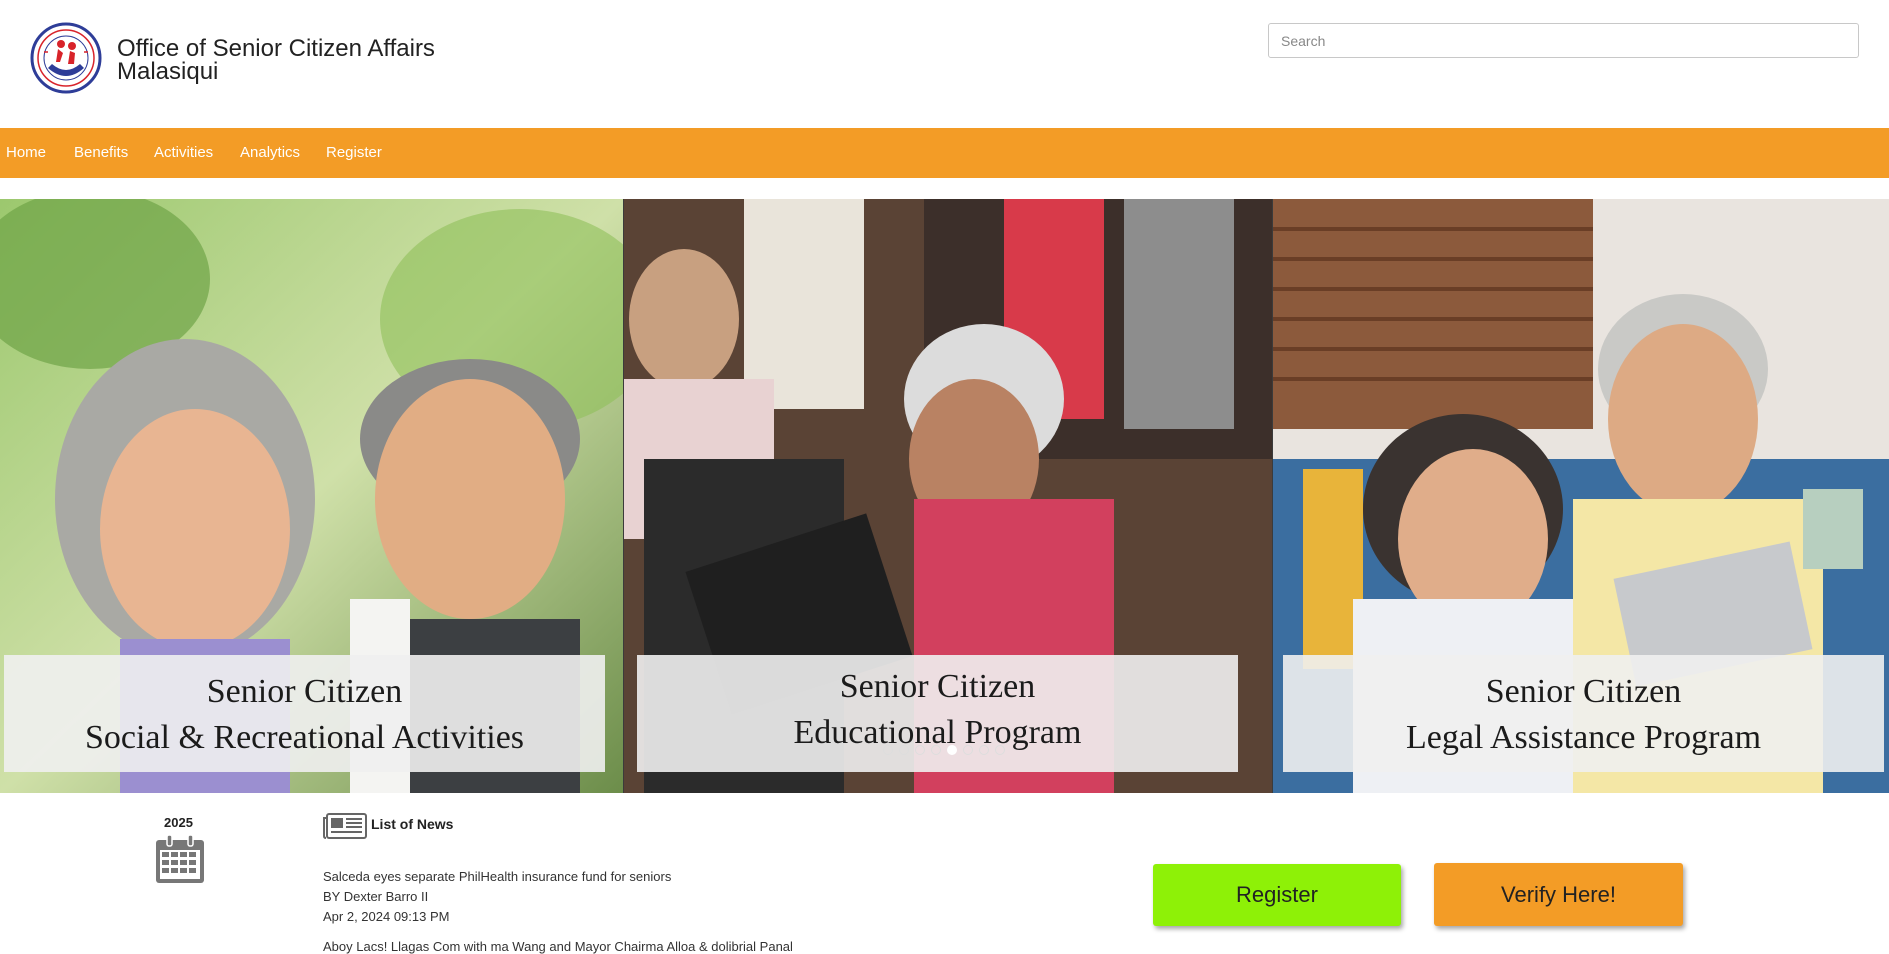 The height and width of the screenshot is (954, 1889). Describe the element at coordinates (952, 750) in the screenshot. I see `carousel-dot-active` at that location.